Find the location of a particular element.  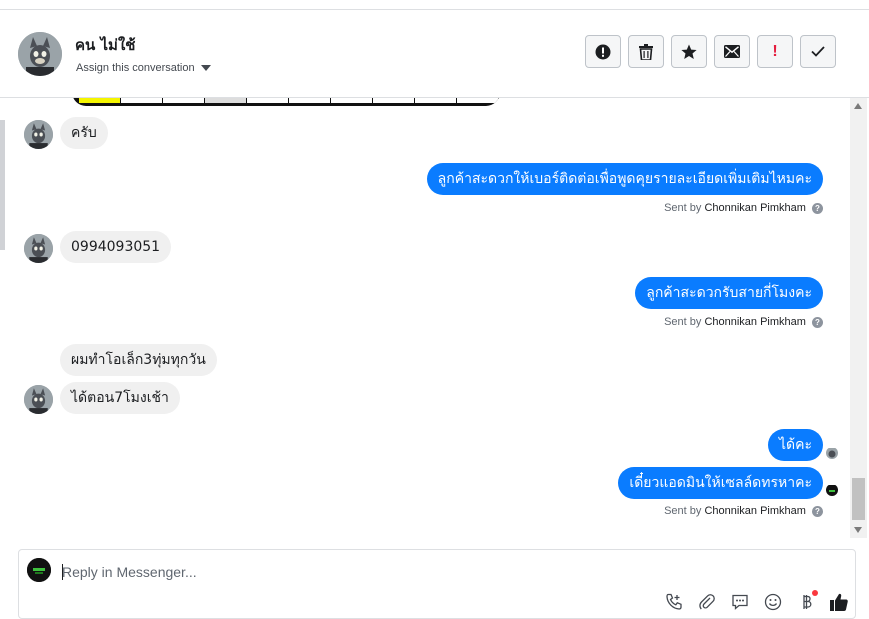

reply-composer is located at coordinates (437, 584).